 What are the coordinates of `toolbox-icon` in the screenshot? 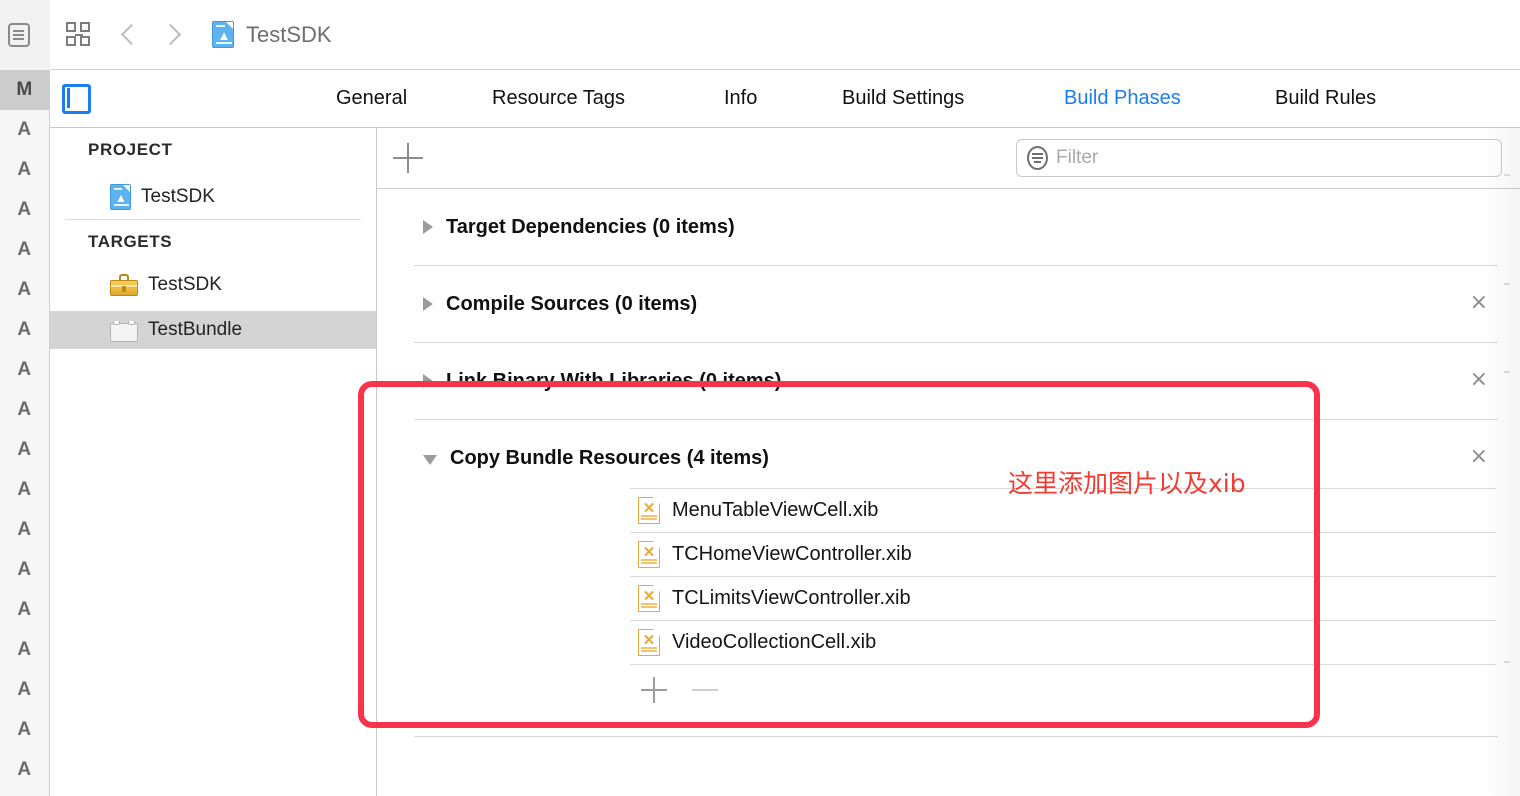 It's located at (124, 285).